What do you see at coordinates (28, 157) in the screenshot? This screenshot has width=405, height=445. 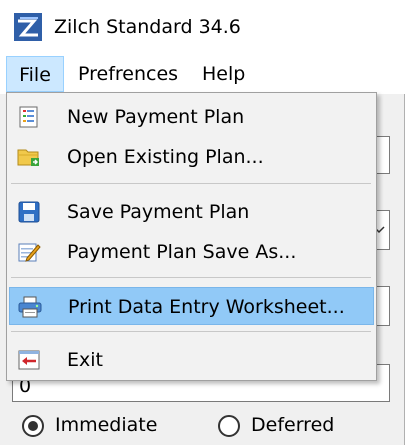 I see `open-folder-icon` at bounding box center [28, 157].